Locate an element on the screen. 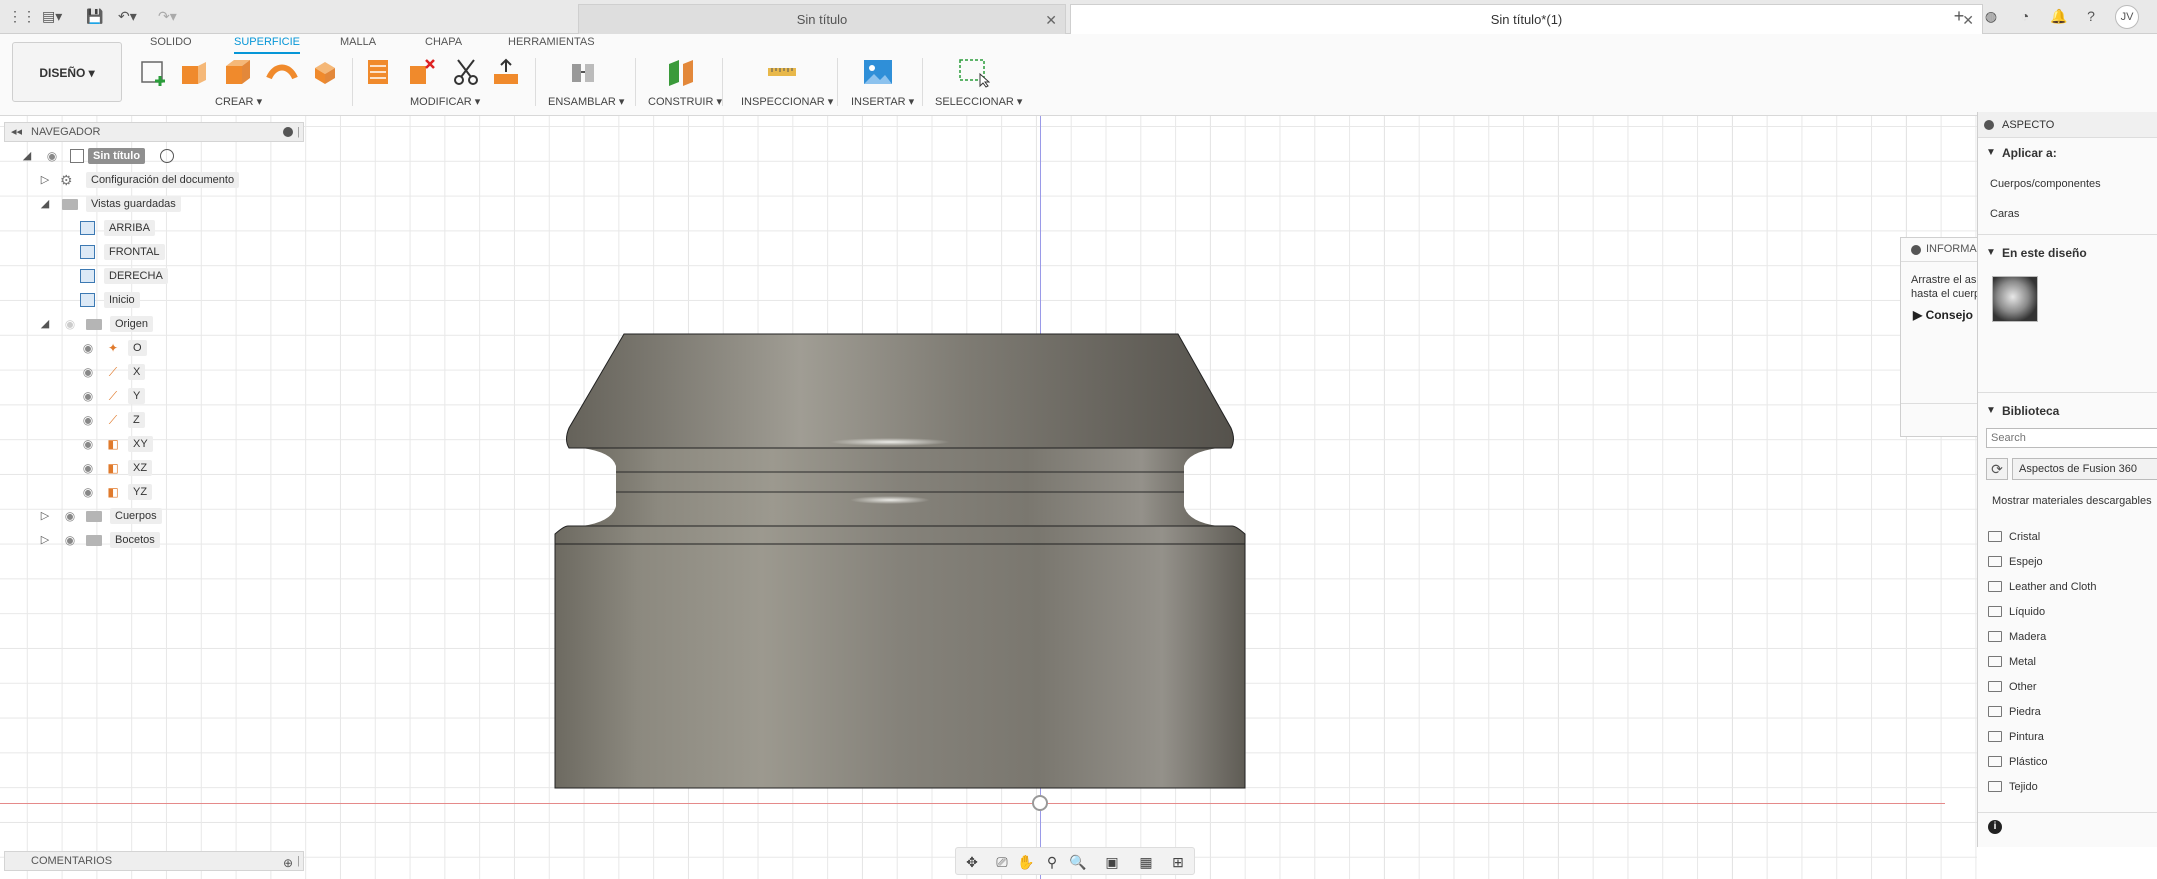 This screenshot has height=879, width=2157. tree-sketches: ▷ ◉ Bocetos is located at coordinates (150, 540).